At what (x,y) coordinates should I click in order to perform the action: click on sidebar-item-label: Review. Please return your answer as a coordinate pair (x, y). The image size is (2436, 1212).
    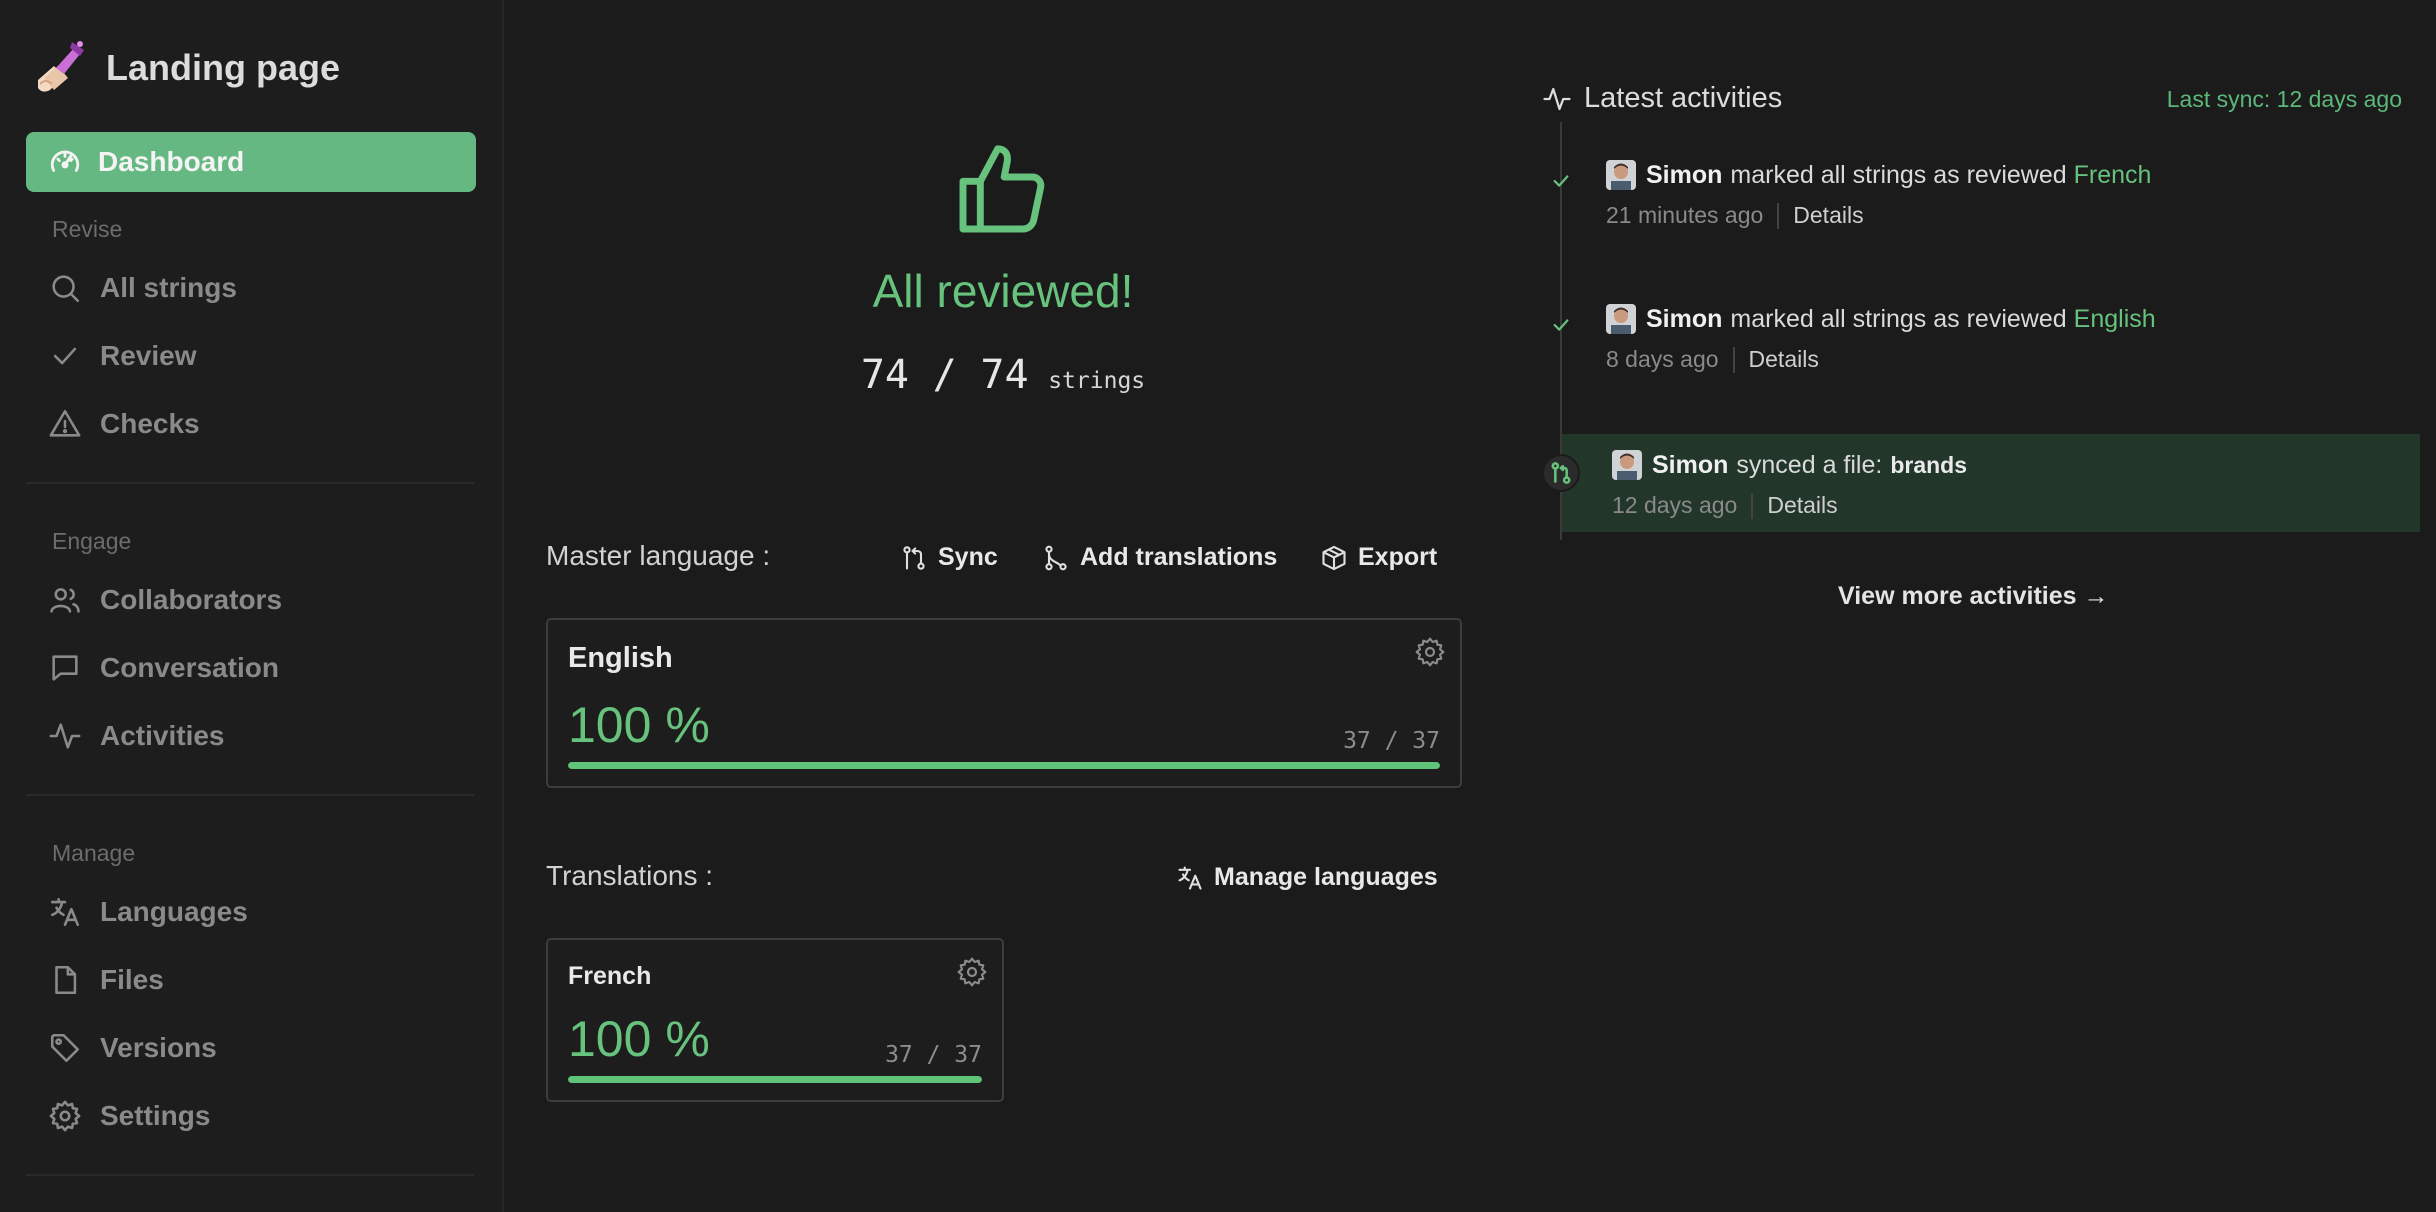
    Looking at the image, I should click on (148, 355).